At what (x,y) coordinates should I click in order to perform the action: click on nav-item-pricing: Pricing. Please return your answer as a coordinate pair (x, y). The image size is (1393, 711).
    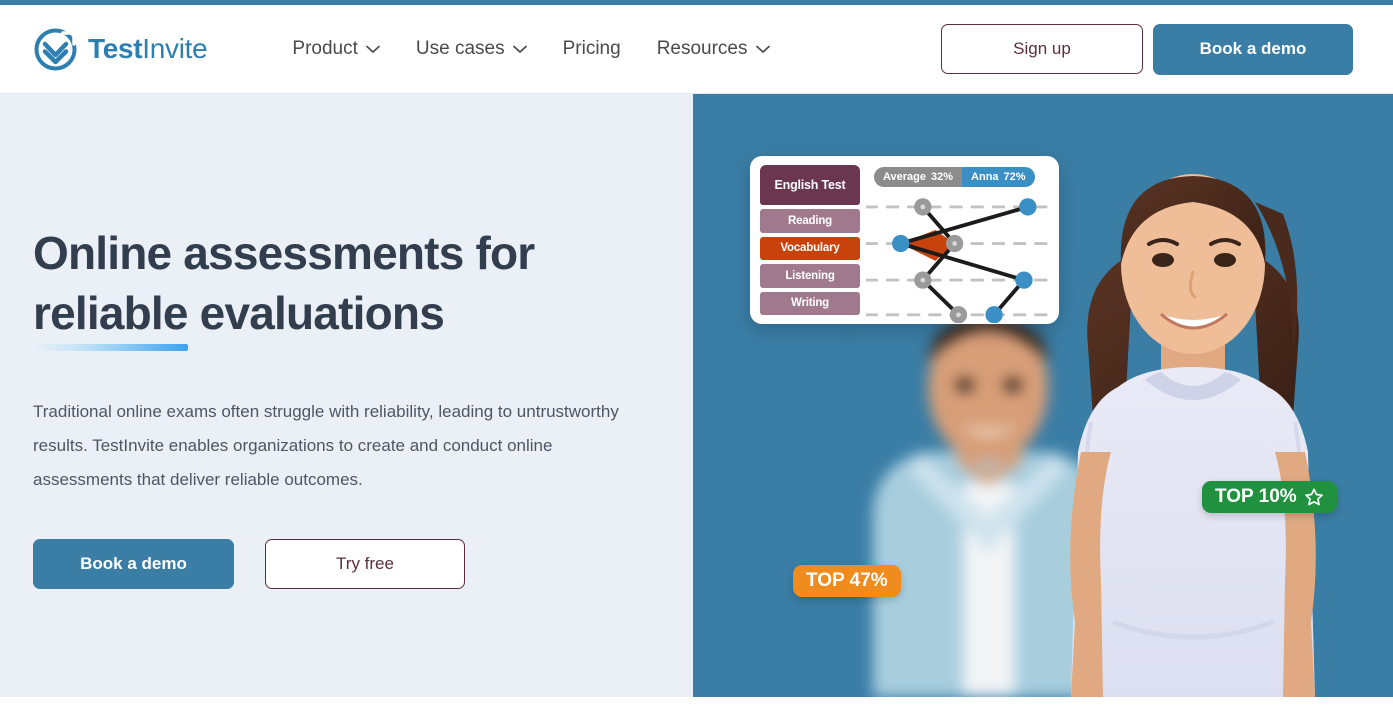
    Looking at the image, I should click on (592, 49).